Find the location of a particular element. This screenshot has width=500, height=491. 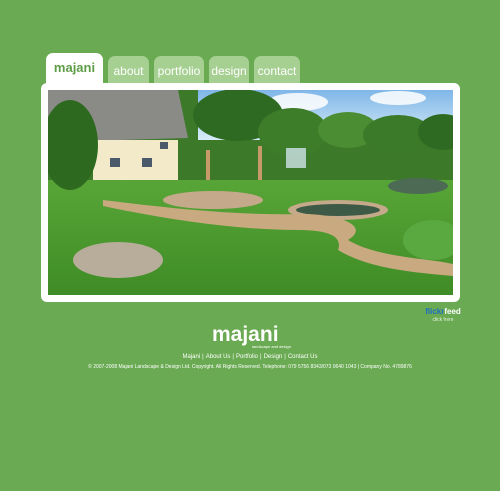

logo-tagline: landscape and design is located at coordinates (271, 346).